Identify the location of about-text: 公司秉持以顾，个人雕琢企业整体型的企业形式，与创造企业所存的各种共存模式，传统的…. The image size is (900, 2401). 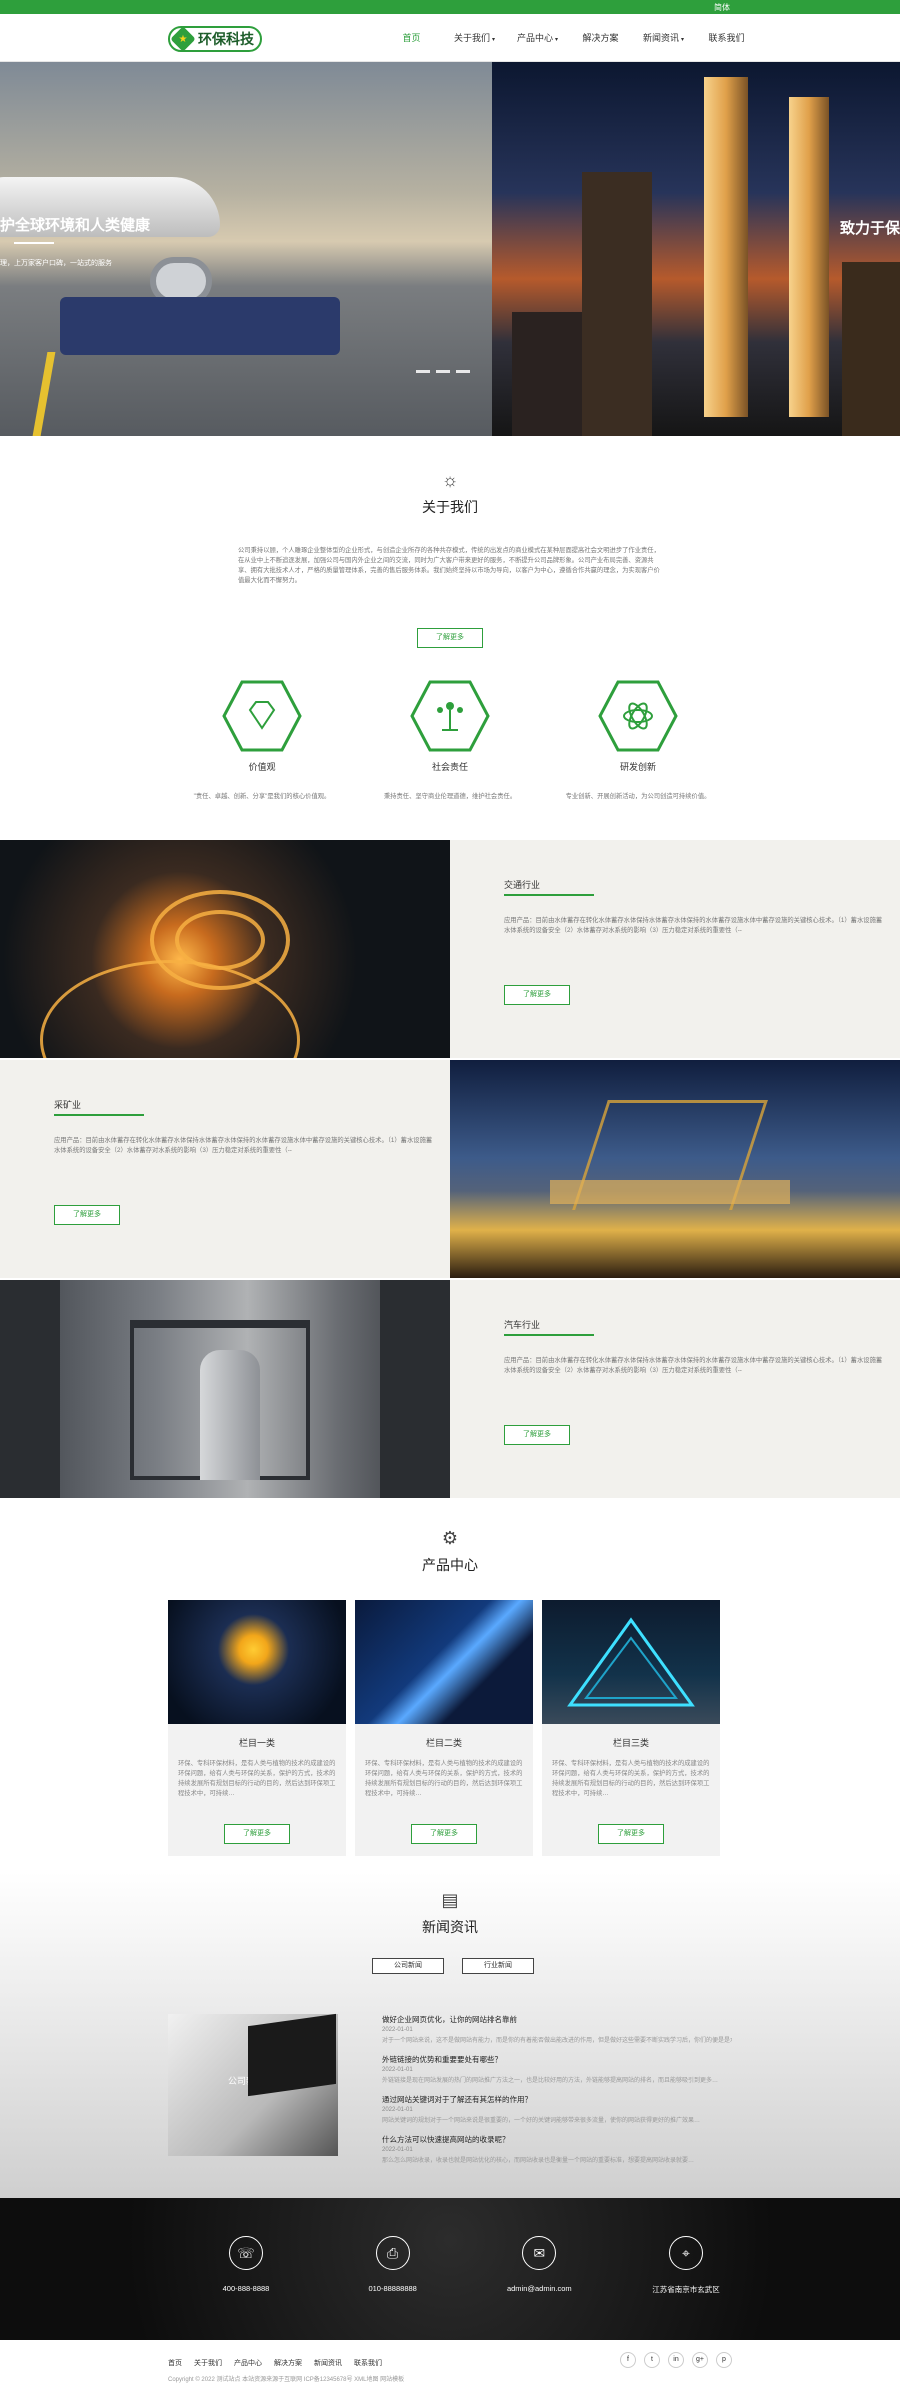
(449, 565).